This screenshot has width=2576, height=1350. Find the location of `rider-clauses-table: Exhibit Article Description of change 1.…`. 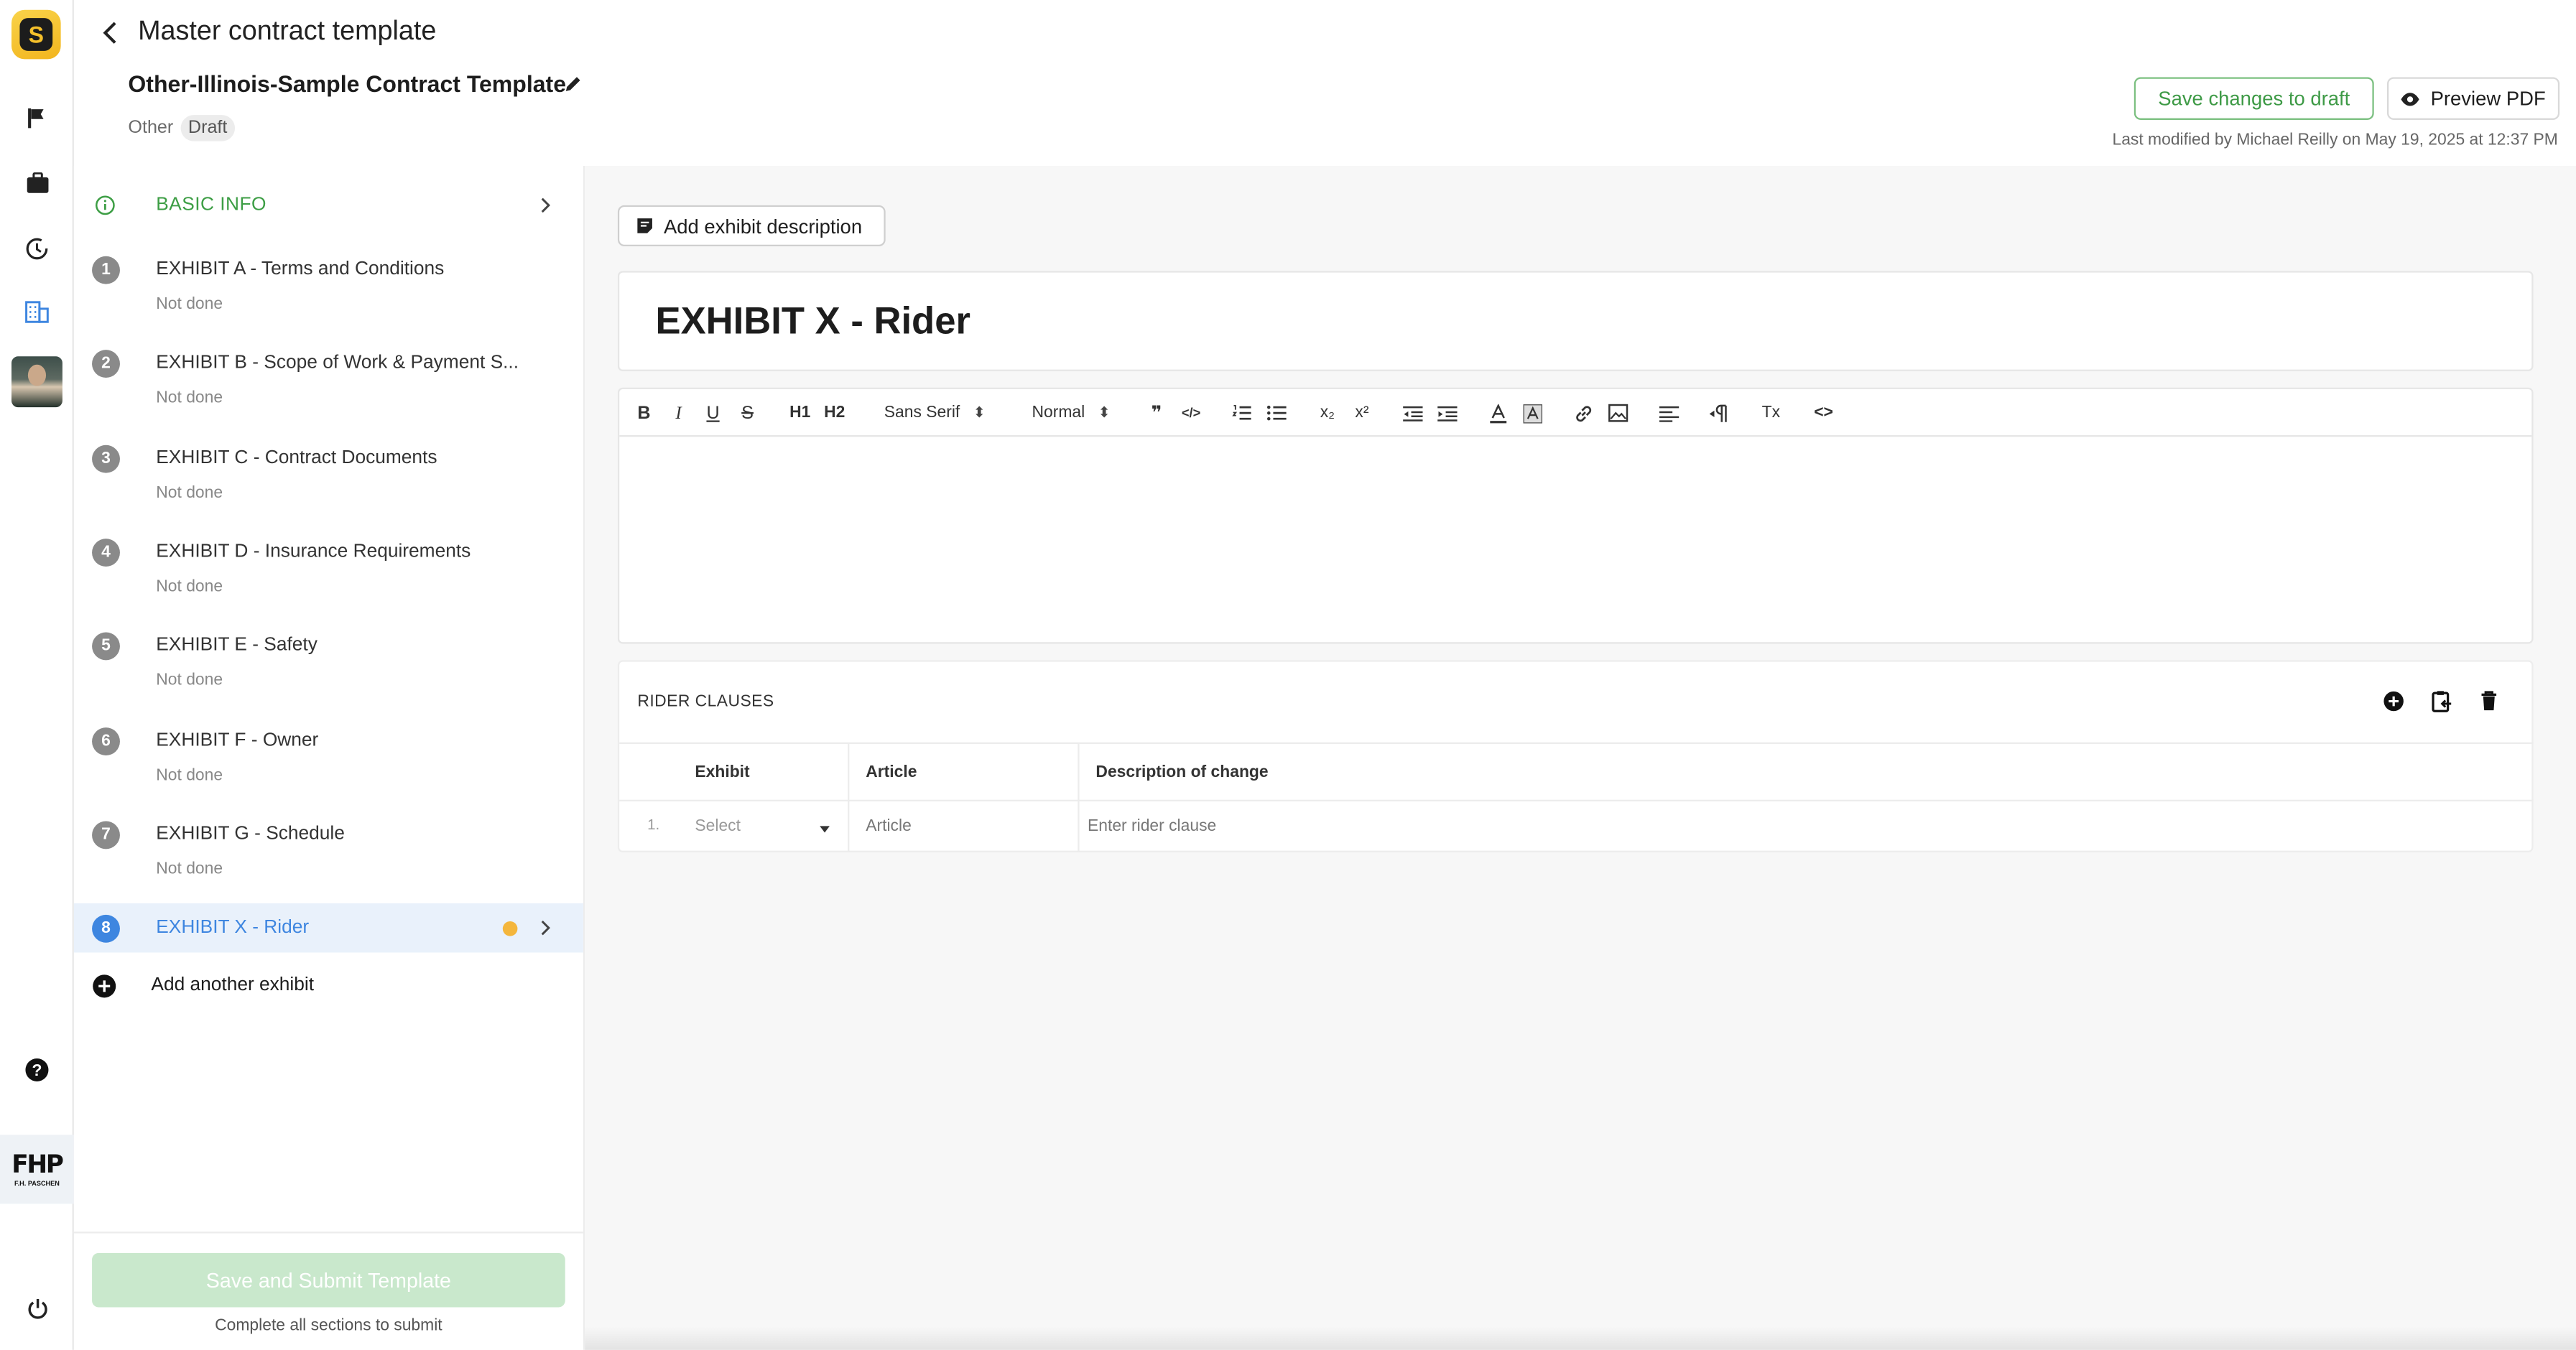

rider-clauses-table: Exhibit Article Description of change 1.… is located at coordinates (1576, 797).